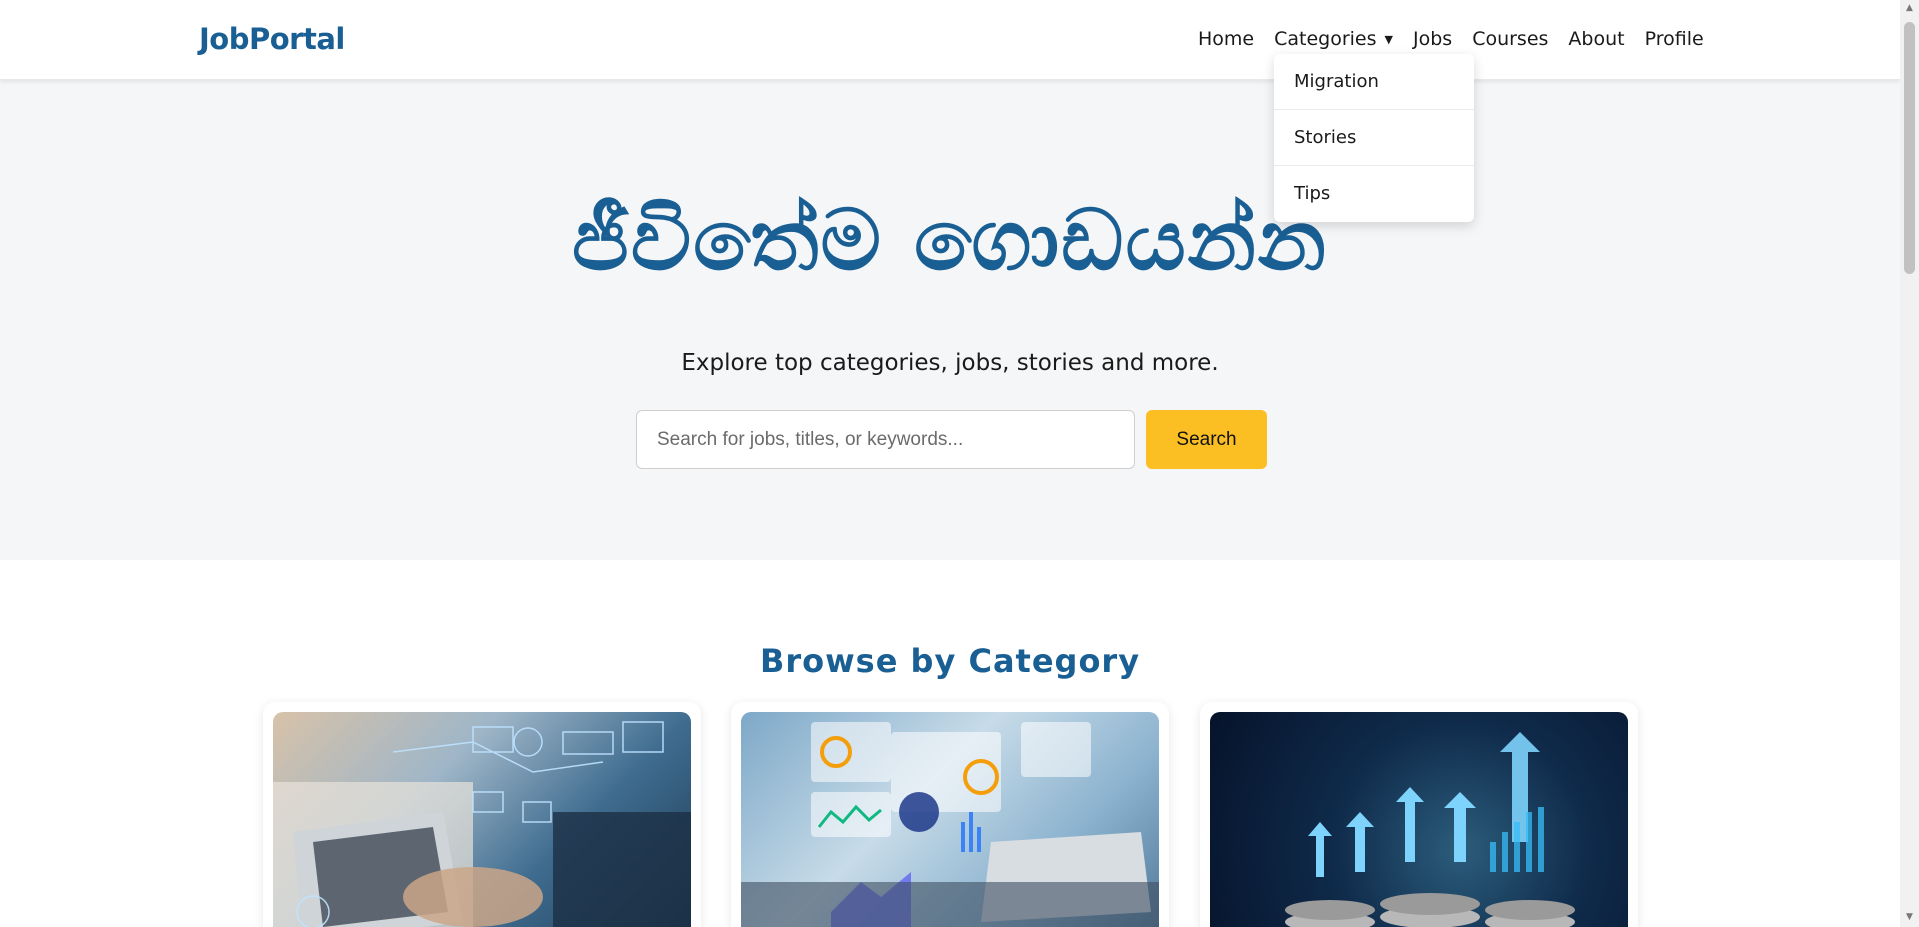  I want to click on nav-about: About, so click(1596, 39).